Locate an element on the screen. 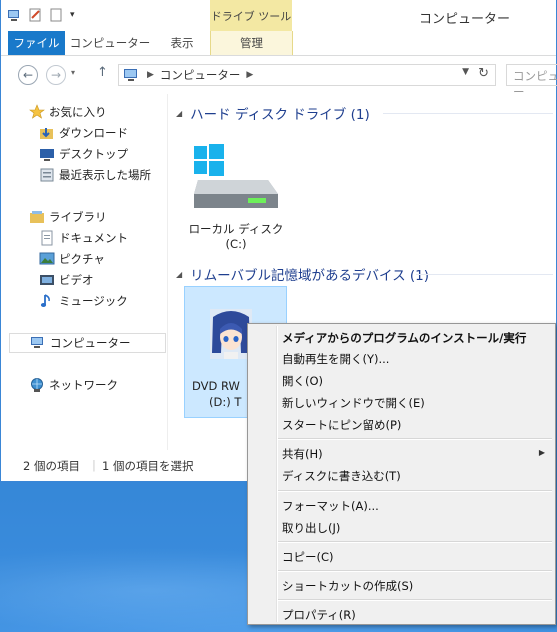  window-title: コンピューター is located at coordinates (465, 19).